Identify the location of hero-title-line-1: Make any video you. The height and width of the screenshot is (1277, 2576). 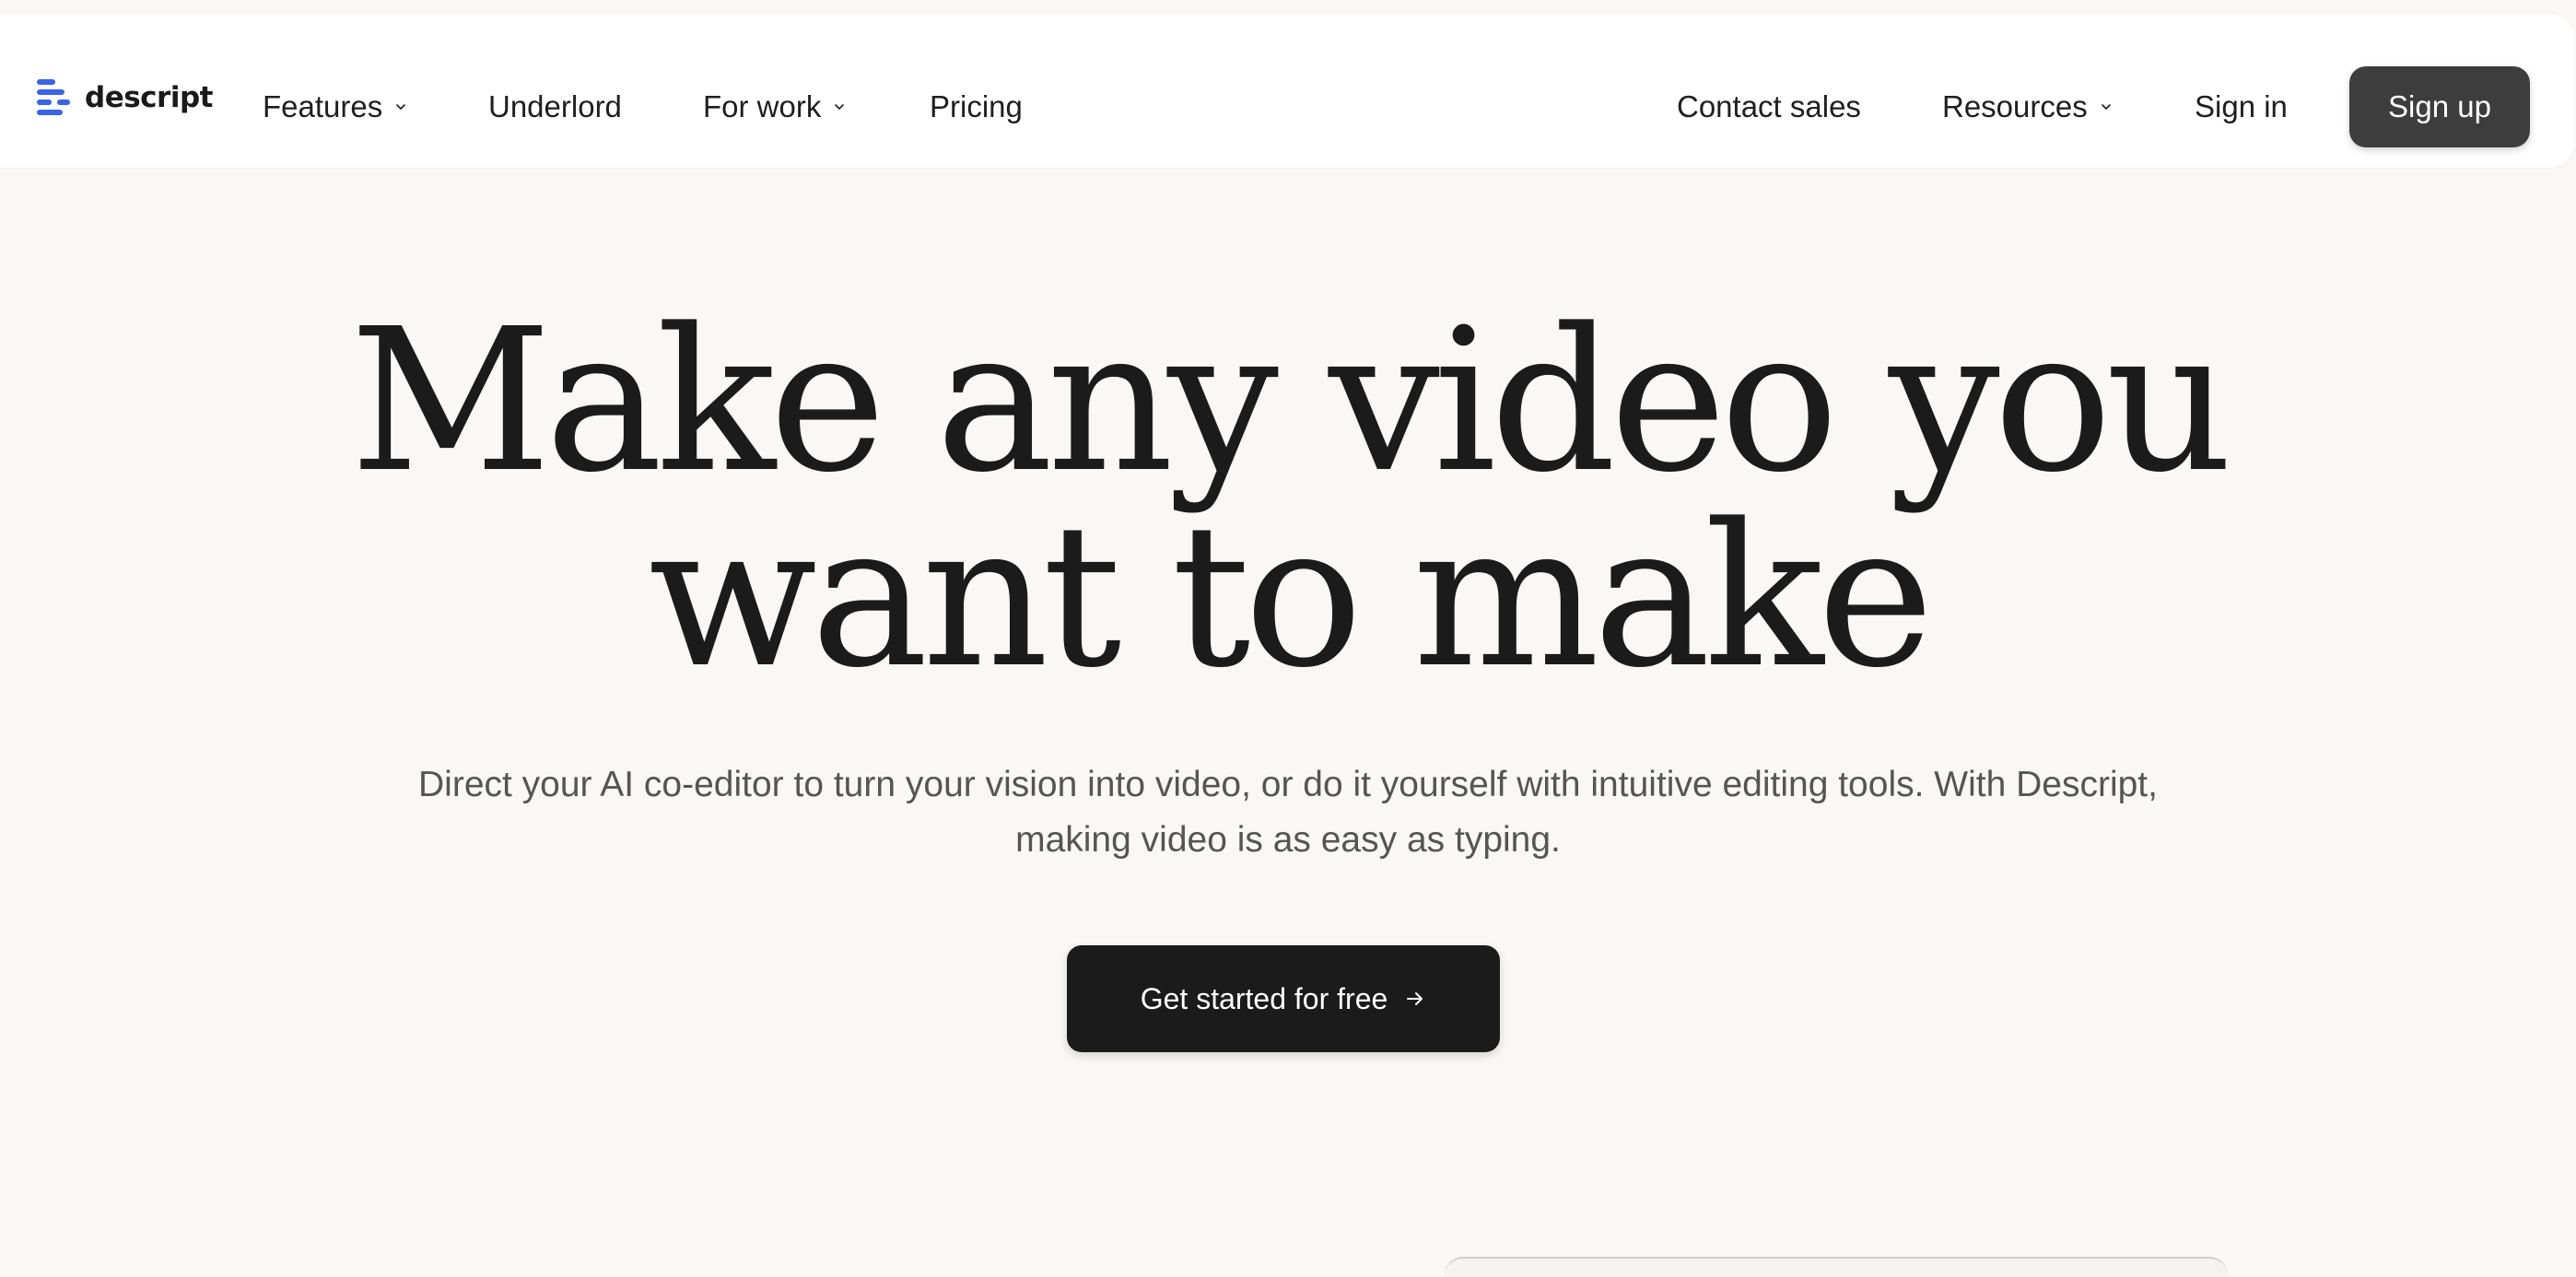
(1291, 401).